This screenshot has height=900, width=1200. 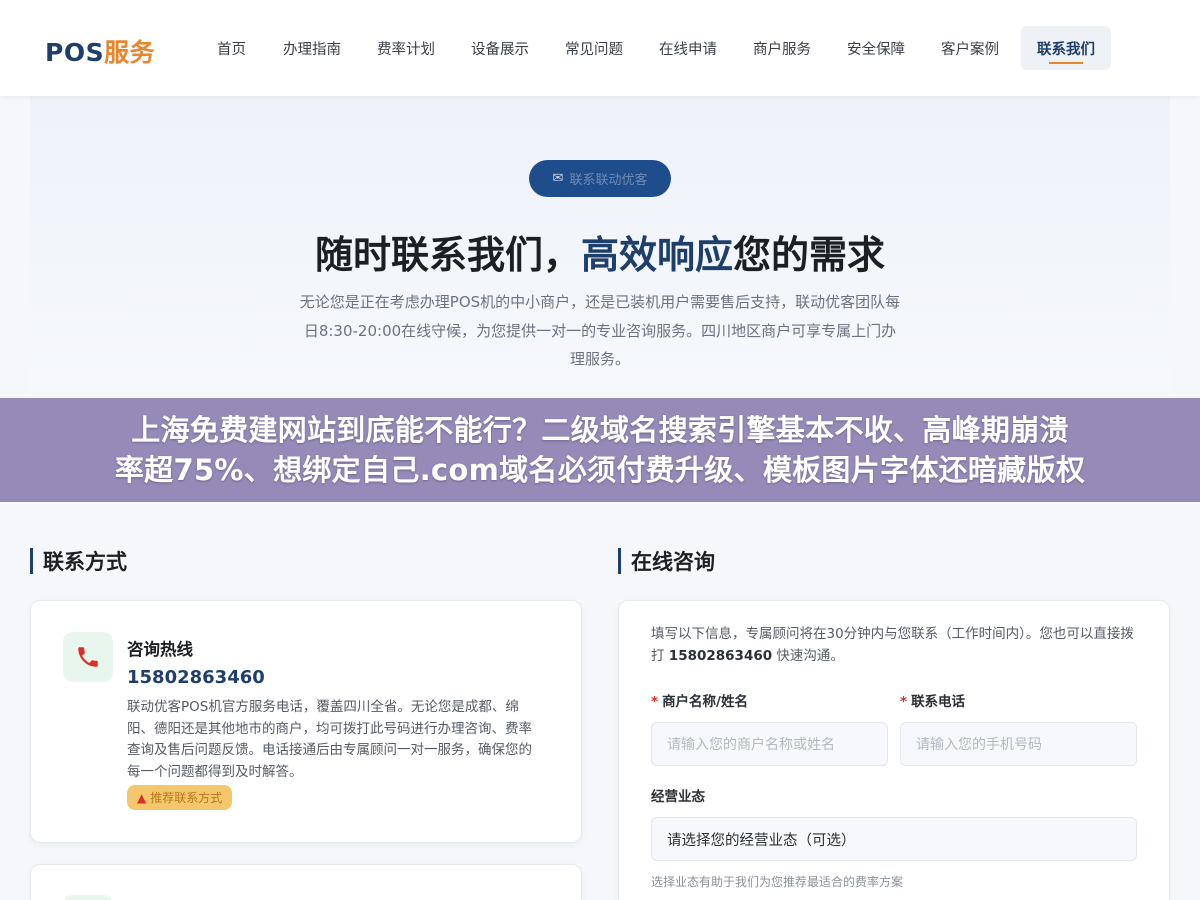 What do you see at coordinates (1066, 48) in the screenshot?
I see `nav-item-contact: 联系我们` at bounding box center [1066, 48].